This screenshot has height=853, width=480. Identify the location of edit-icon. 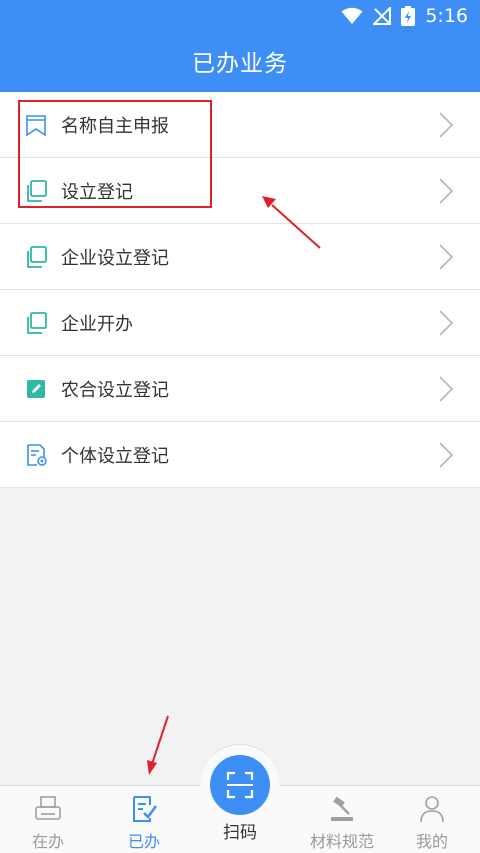
(36, 389).